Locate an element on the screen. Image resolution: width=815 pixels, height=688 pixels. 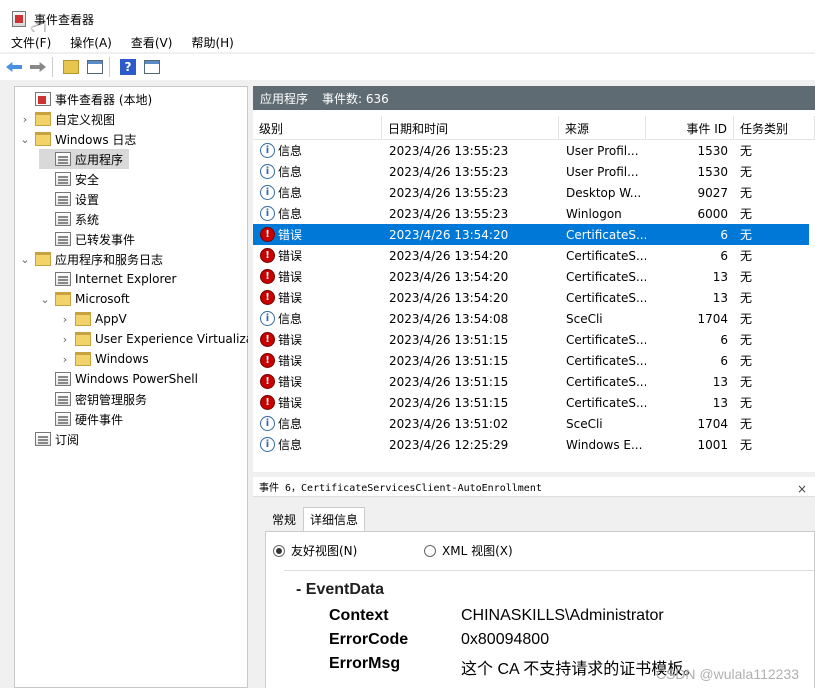
event-viewer-icon is located at coordinates (19, 19).